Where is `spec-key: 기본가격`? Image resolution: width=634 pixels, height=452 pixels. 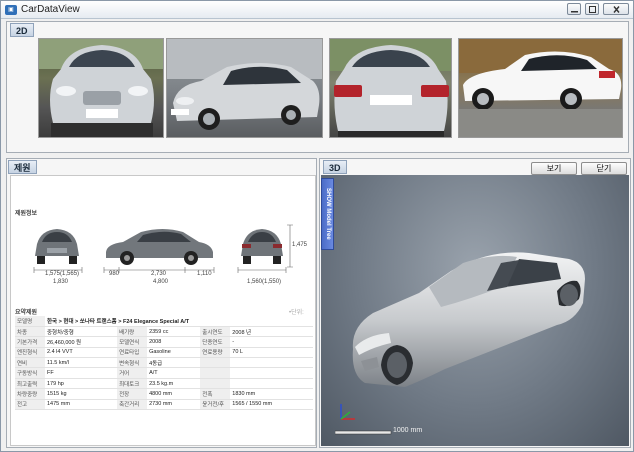
spec-key: 기본가격 is located at coordinates (30, 342).